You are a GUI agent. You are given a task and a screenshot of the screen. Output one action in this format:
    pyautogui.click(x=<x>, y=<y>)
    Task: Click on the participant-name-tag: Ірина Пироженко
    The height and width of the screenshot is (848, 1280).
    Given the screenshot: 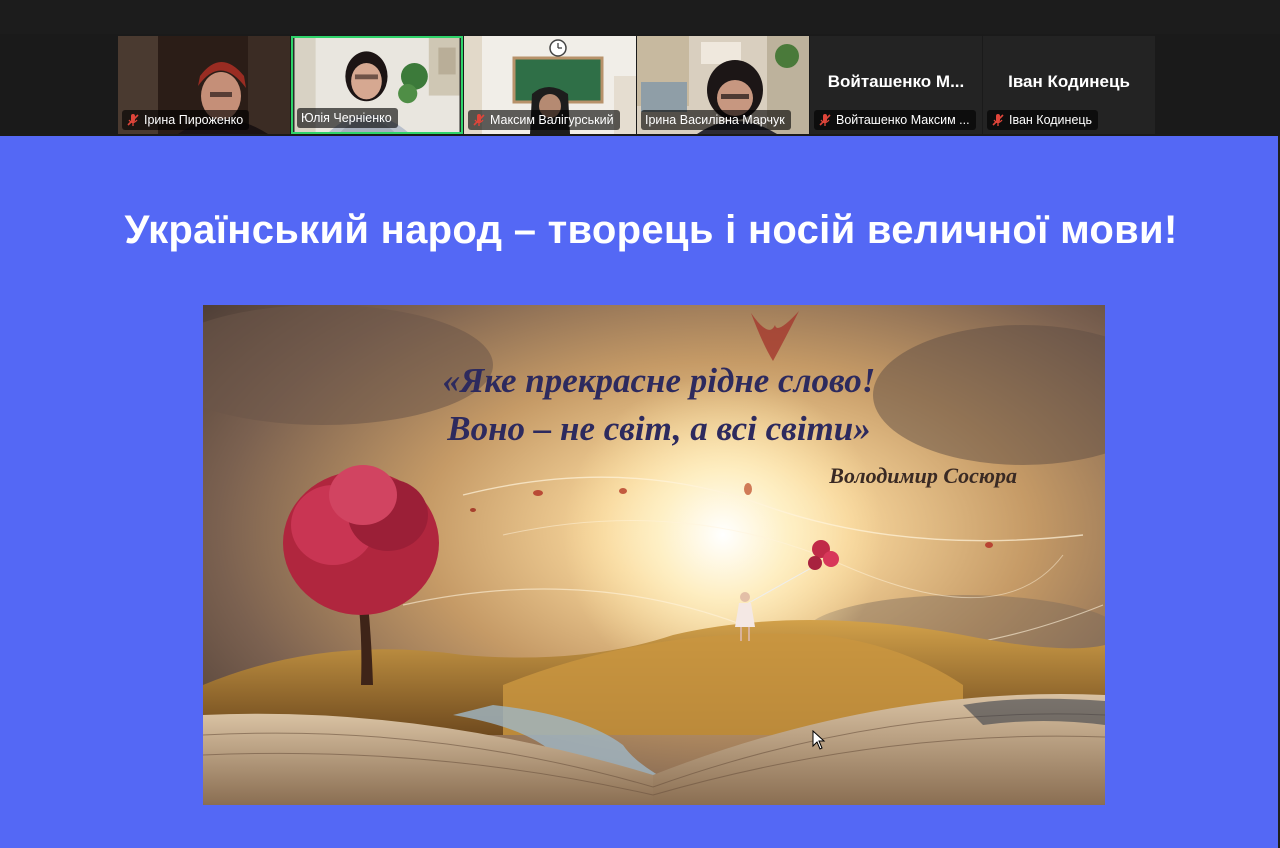 What is the action you would take?
    pyautogui.click(x=186, y=120)
    